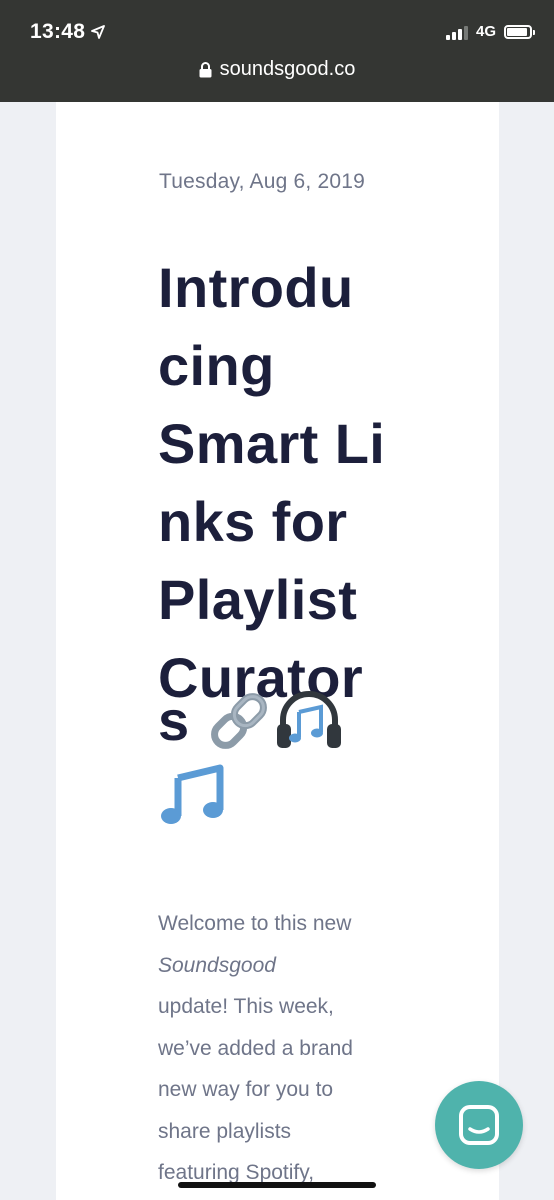 The width and height of the screenshot is (554, 1200). Describe the element at coordinates (225, 1131) in the screenshot. I see `post-body-line: share playlists` at that location.